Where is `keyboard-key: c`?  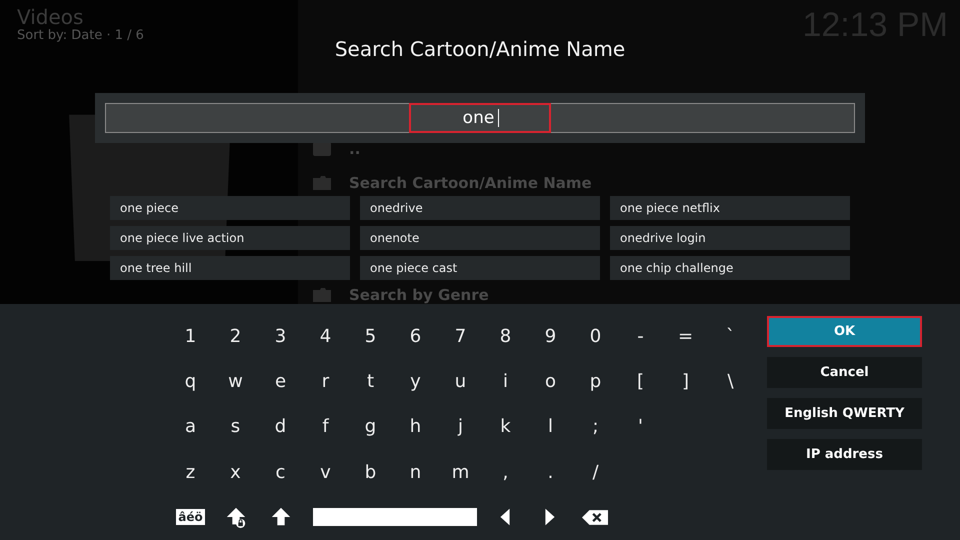
keyboard-key: c is located at coordinates (280, 472).